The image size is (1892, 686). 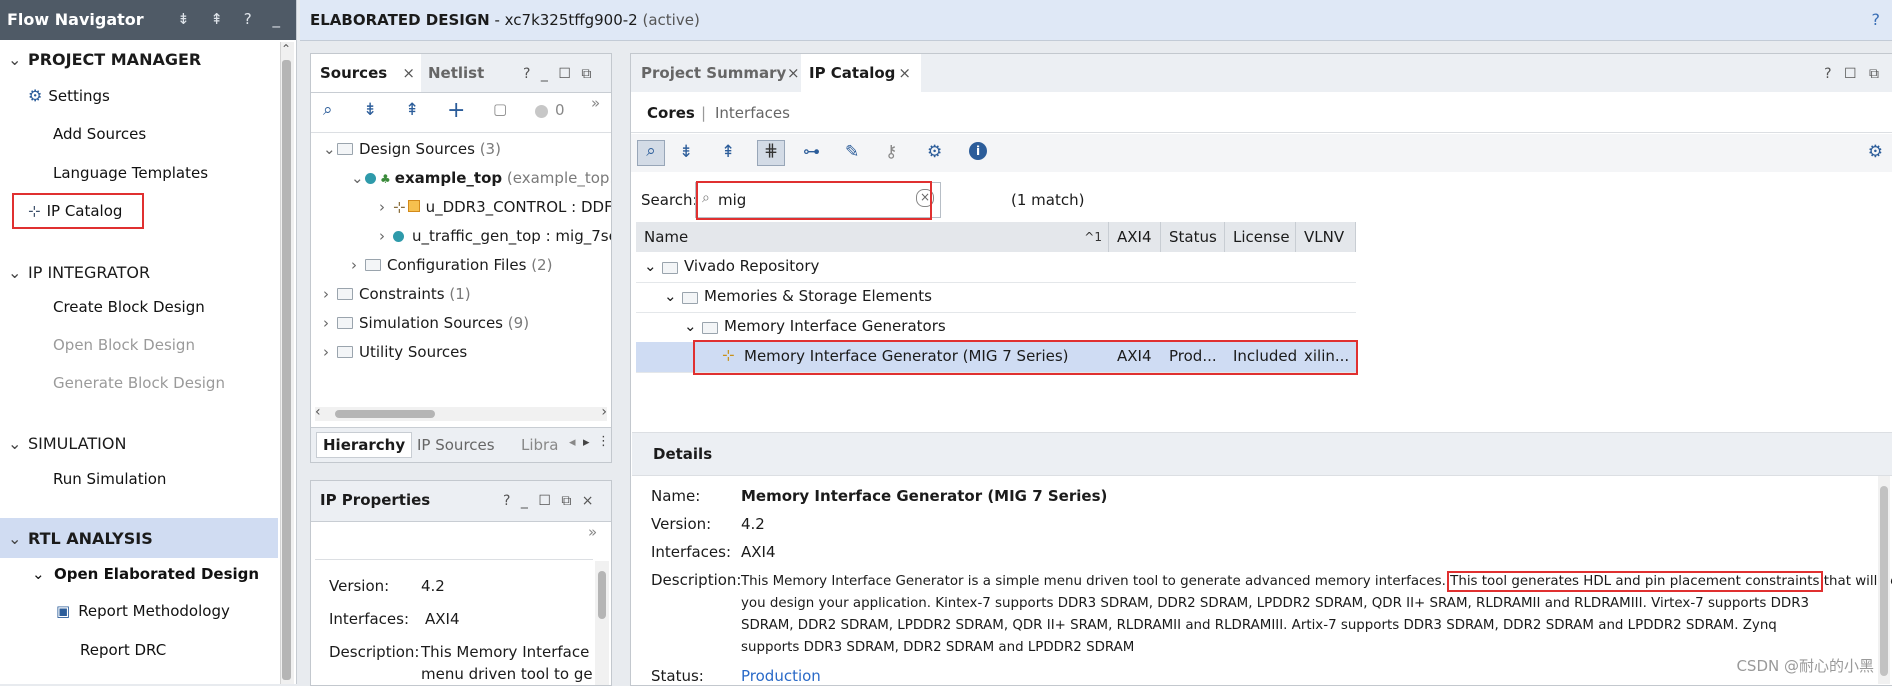 What do you see at coordinates (148, 20) in the screenshot?
I see `flow-navigator-header: Flow Navigator ⇟ ⇞ ? _` at bounding box center [148, 20].